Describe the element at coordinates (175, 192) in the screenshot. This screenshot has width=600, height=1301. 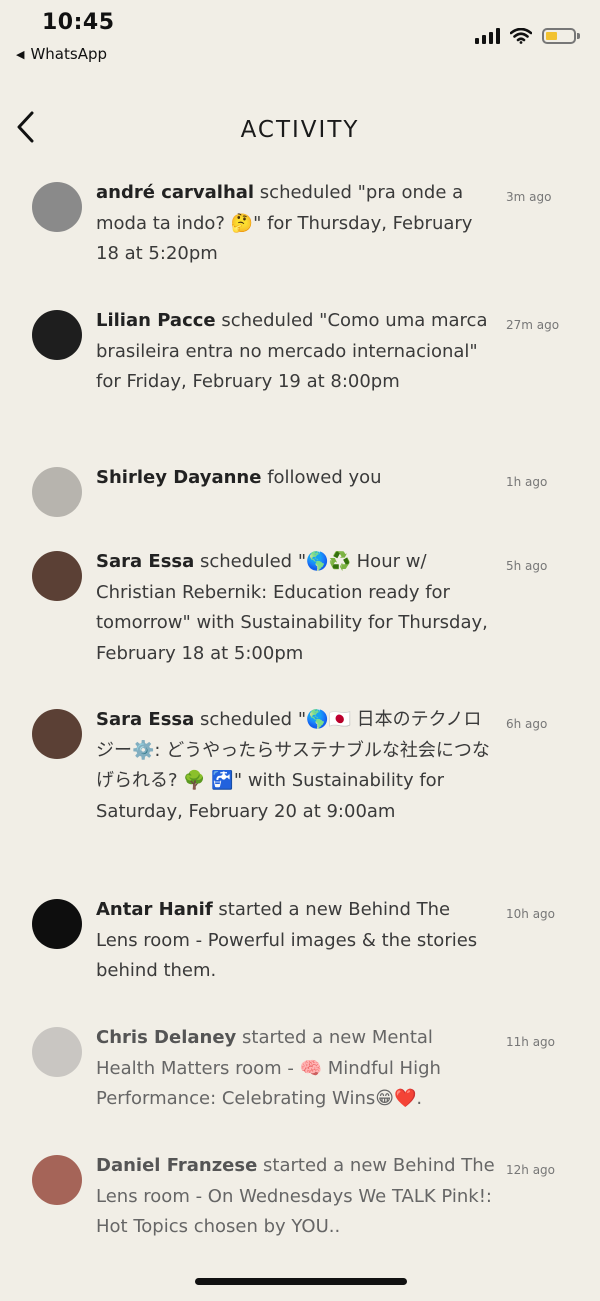
I see `user-name: andré carvalhal` at that location.